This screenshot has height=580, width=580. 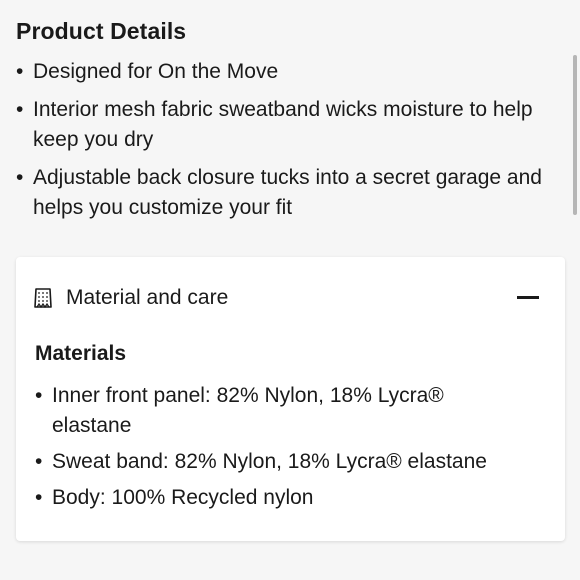 I want to click on minus-icon, so click(x=528, y=297).